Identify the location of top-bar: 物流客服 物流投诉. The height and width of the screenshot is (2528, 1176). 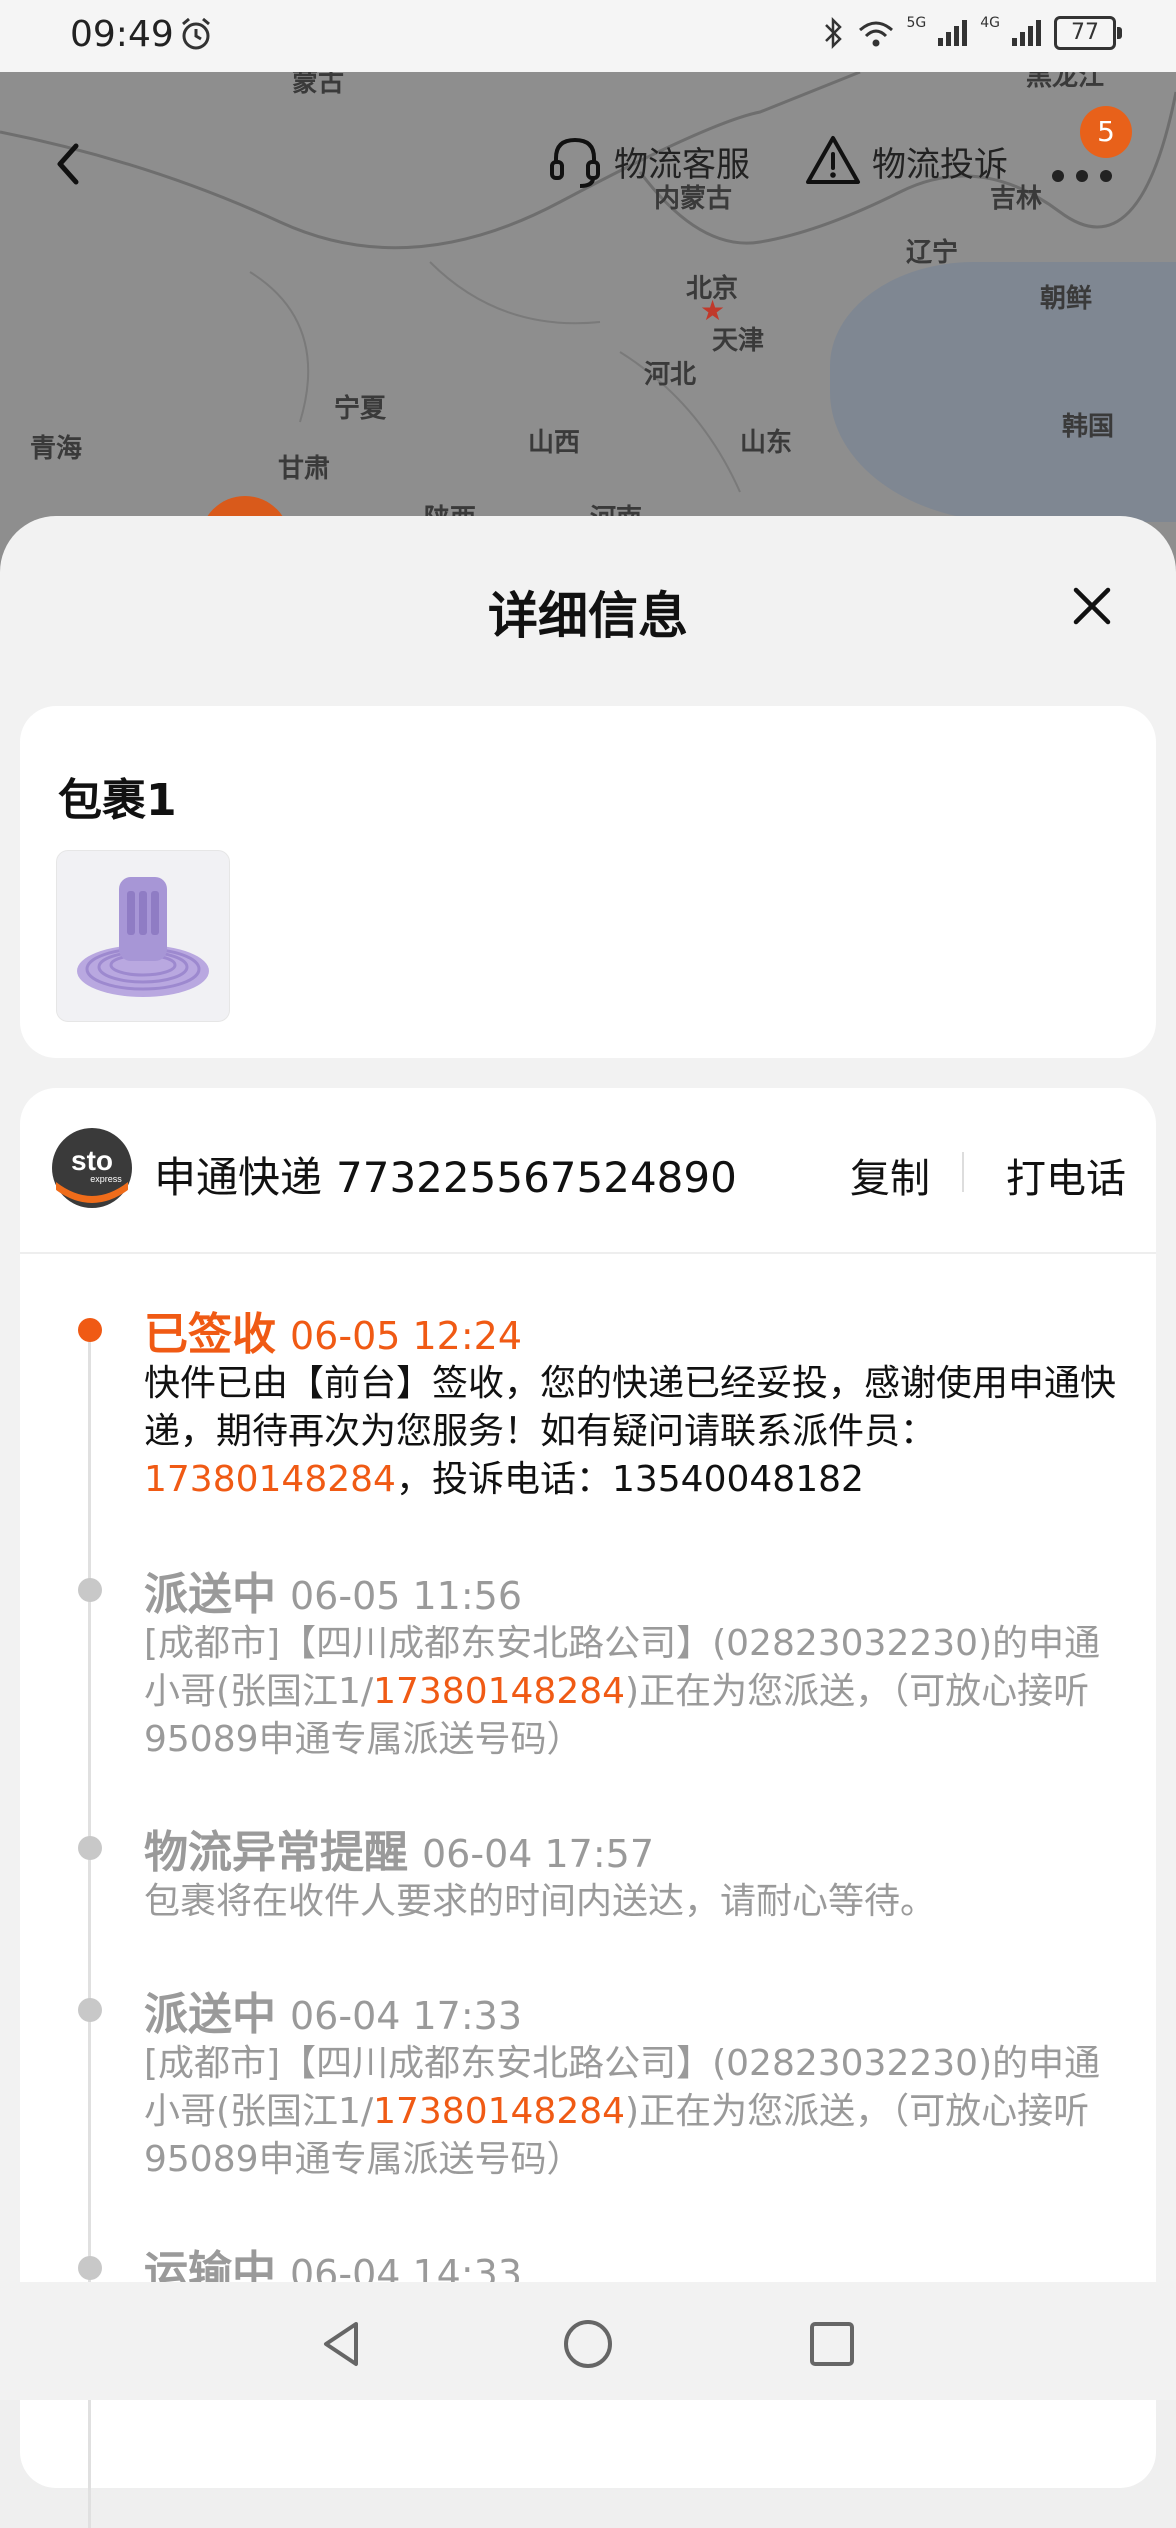
(588, 165).